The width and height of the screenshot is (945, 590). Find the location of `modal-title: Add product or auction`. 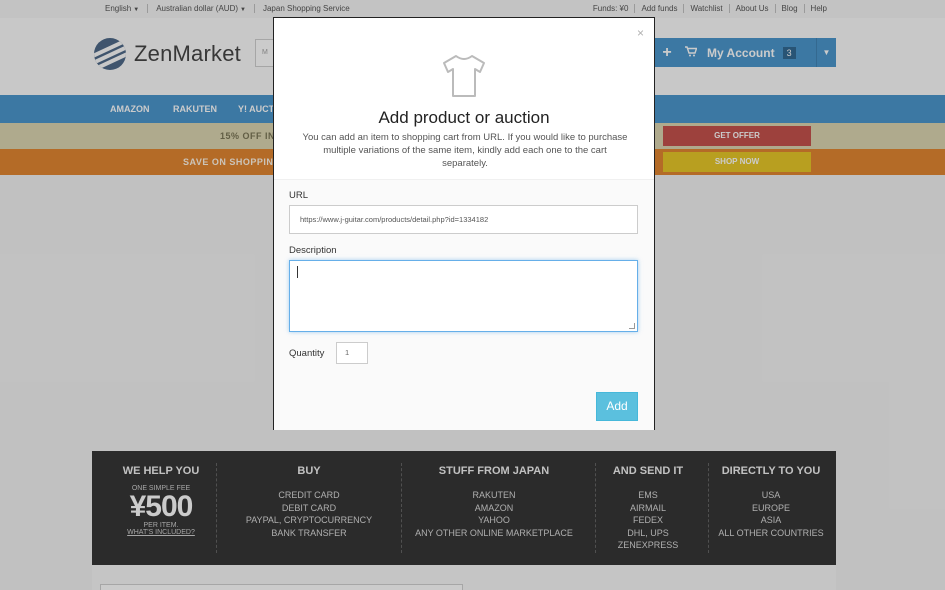

modal-title: Add product or auction is located at coordinates (464, 117).